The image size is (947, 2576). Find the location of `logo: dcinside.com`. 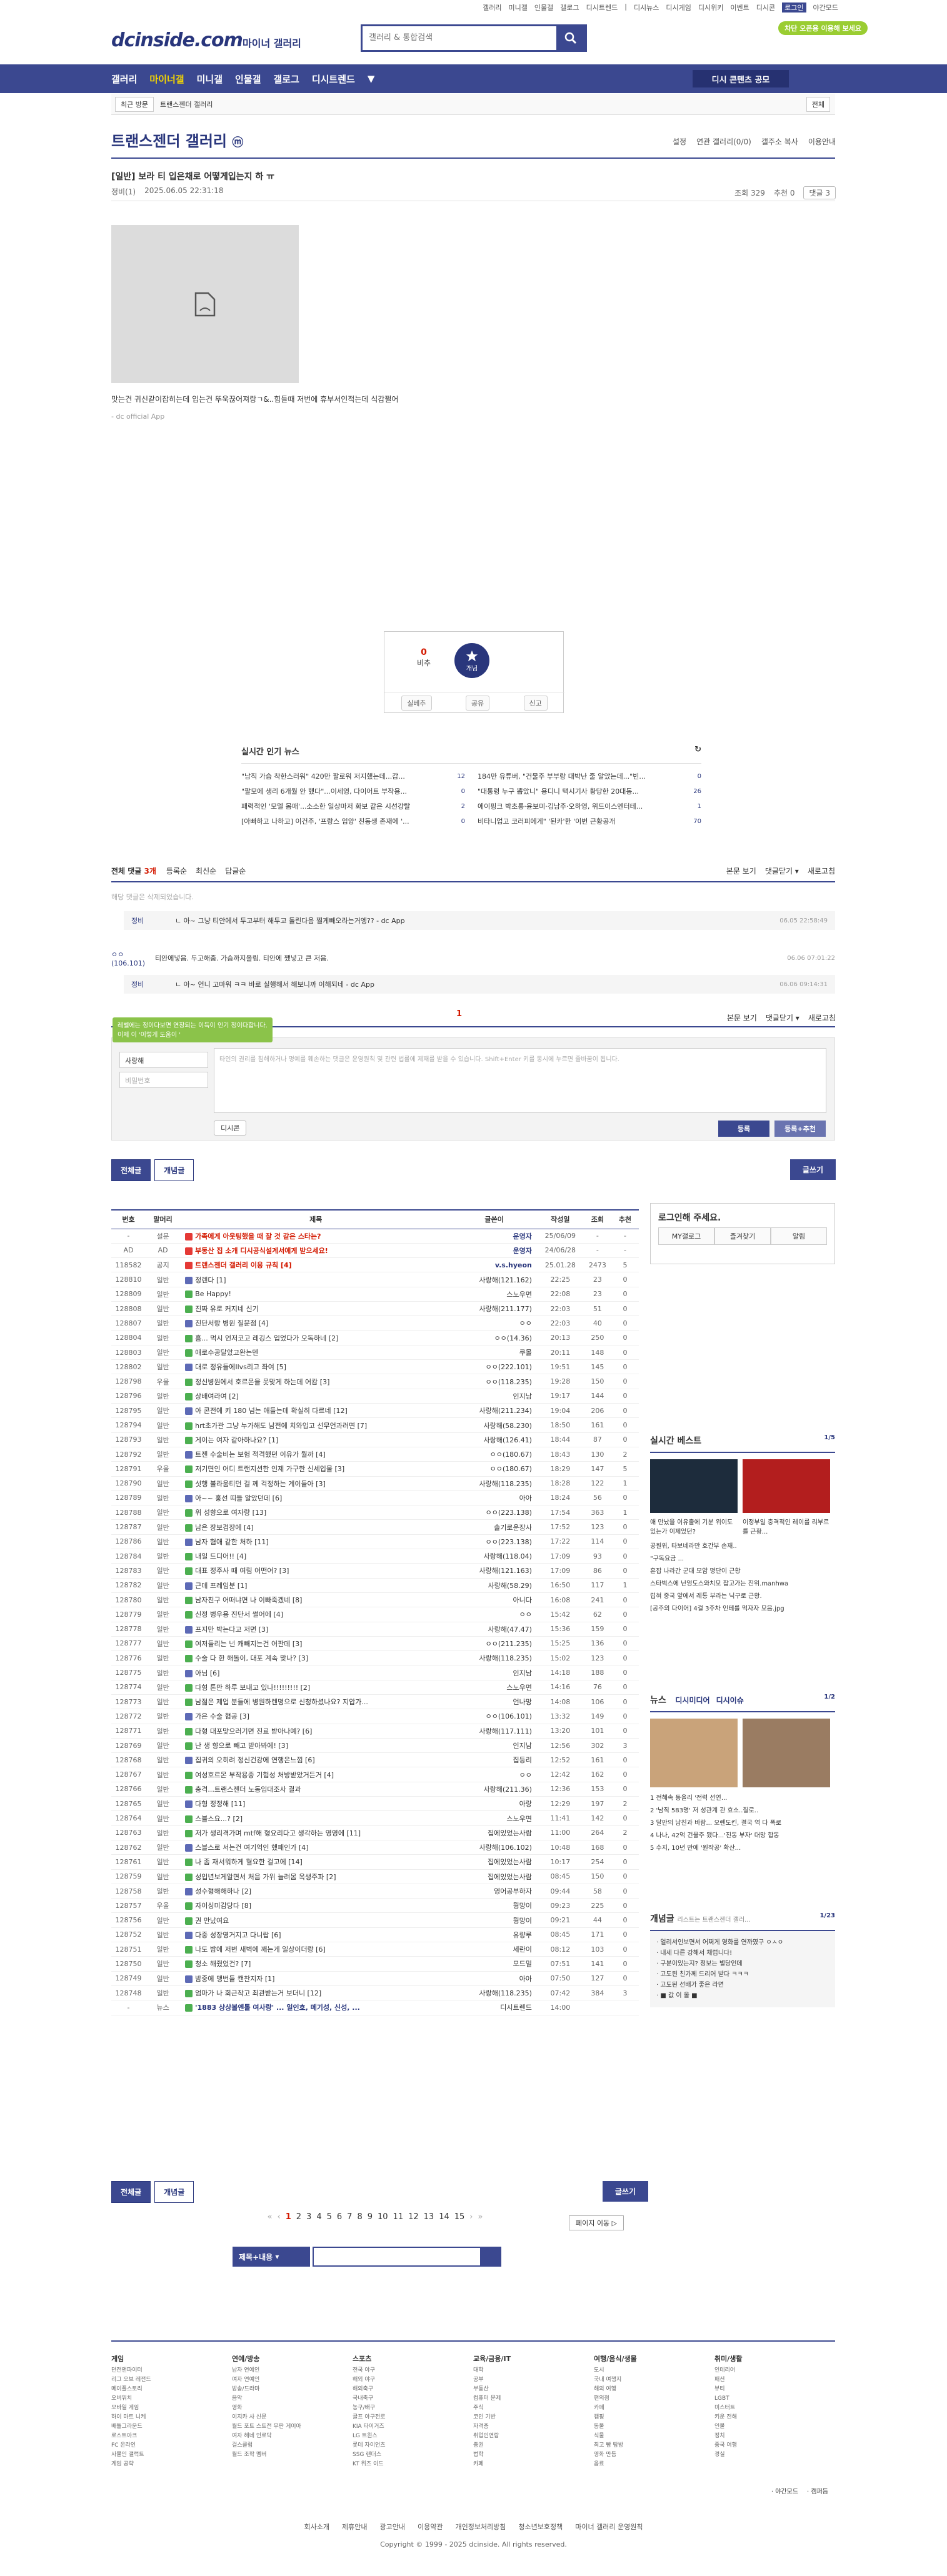

logo: dcinside.com is located at coordinates (177, 40).